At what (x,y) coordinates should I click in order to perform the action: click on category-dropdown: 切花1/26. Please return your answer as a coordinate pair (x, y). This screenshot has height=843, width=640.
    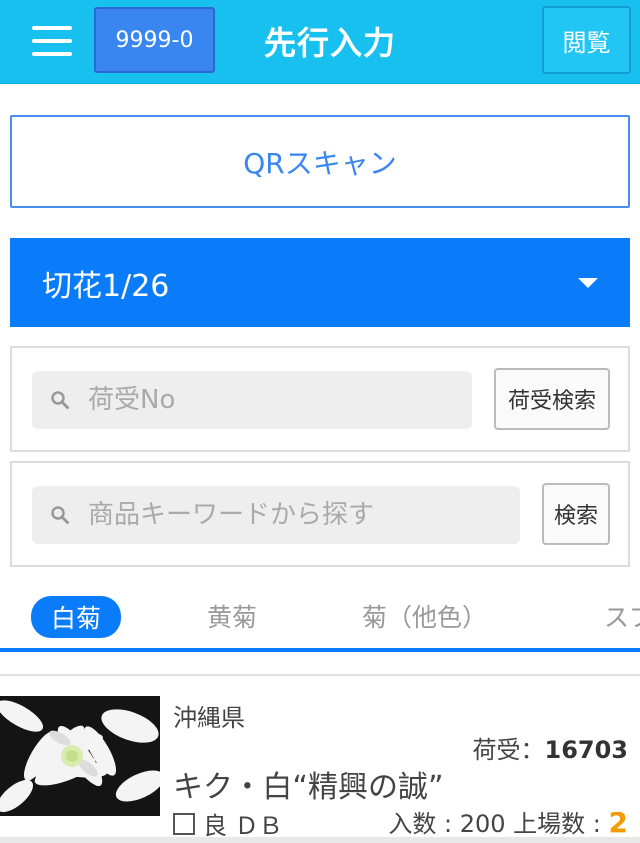
    Looking at the image, I should click on (320, 282).